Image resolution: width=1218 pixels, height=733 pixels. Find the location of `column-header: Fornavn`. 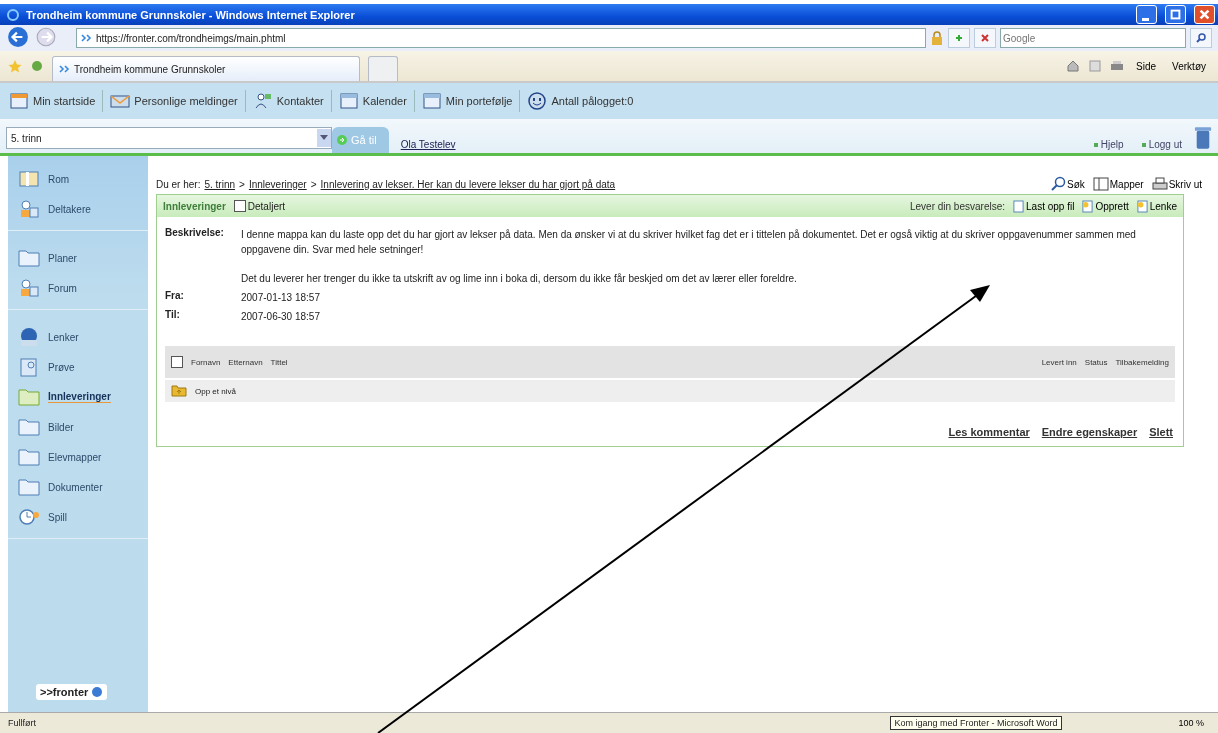

column-header: Fornavn is located at coordinates (206, 362).